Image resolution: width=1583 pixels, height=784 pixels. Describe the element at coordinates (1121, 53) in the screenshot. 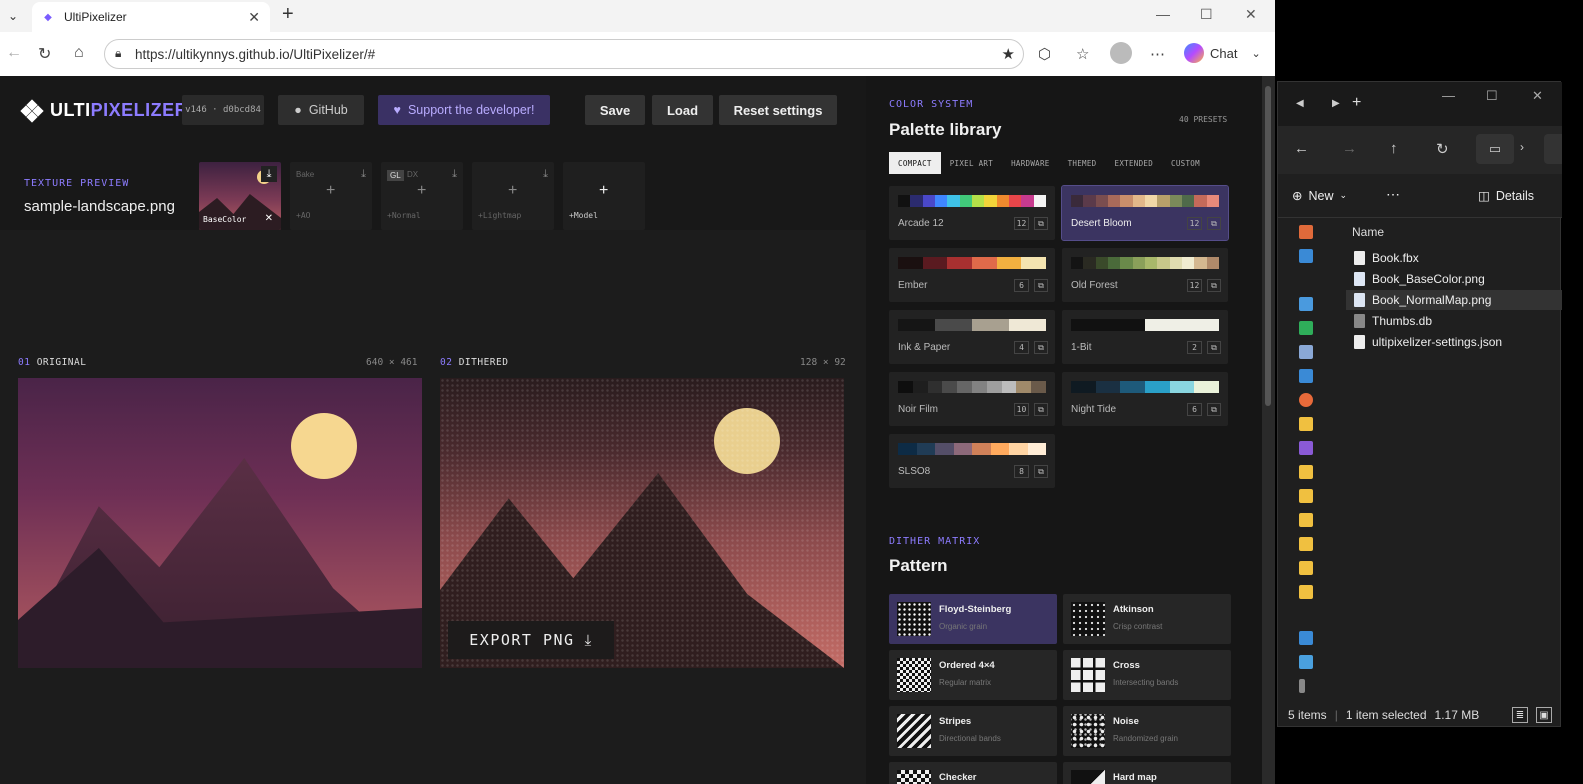

I see `profile-avatar` at that location.